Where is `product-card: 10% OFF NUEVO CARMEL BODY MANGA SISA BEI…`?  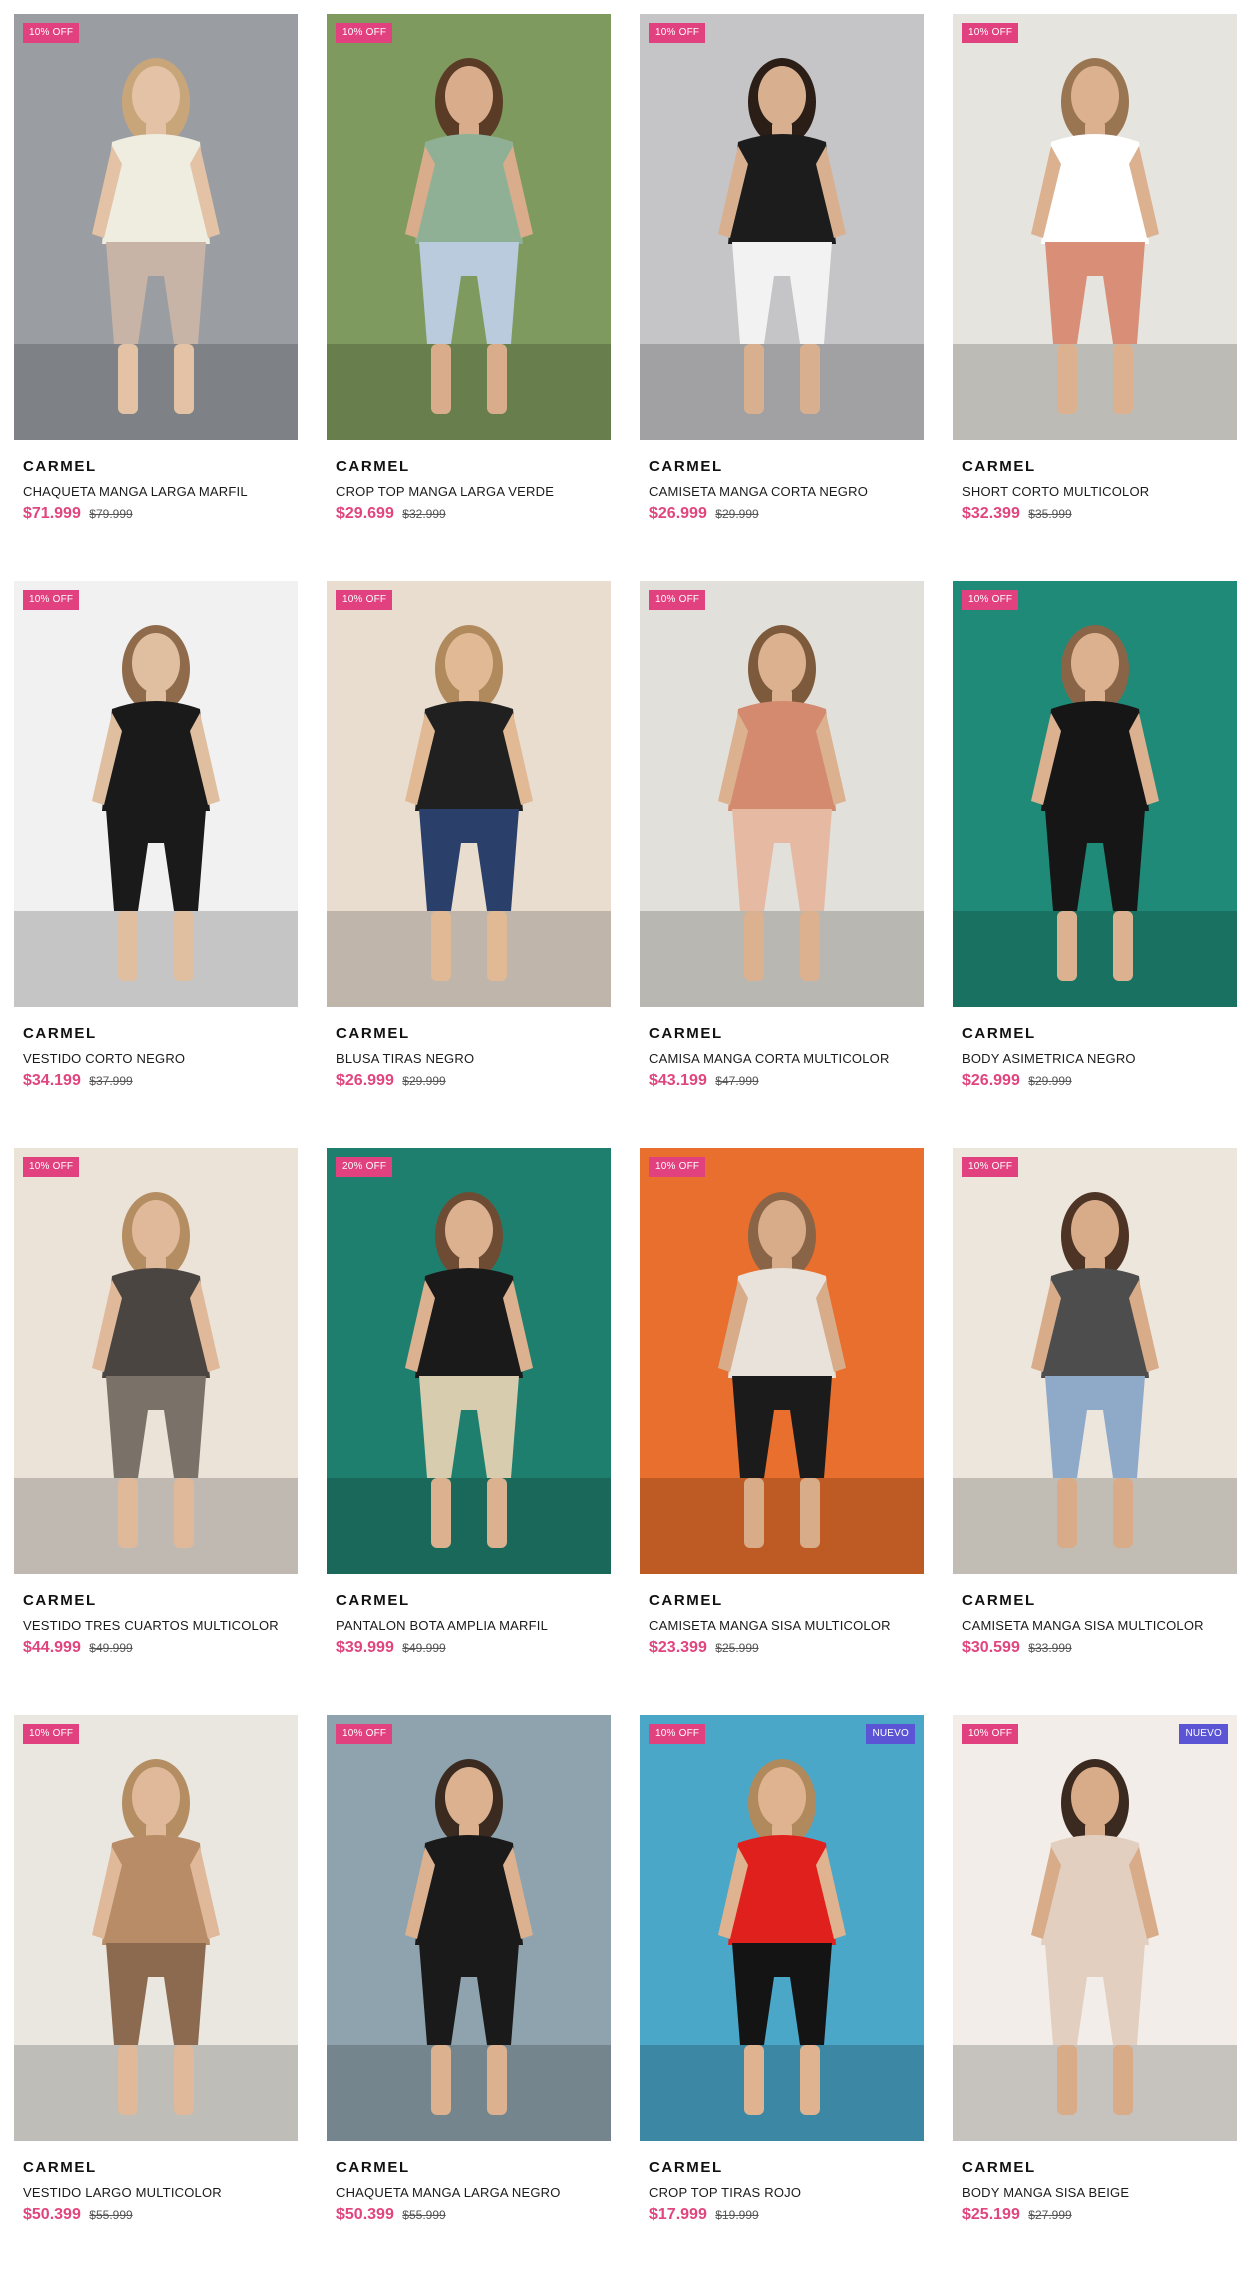
product-card: 10% OFF NUEVO CARMEL BODY MANGA SISA BEI… is located at coordinates (1095, 1998).